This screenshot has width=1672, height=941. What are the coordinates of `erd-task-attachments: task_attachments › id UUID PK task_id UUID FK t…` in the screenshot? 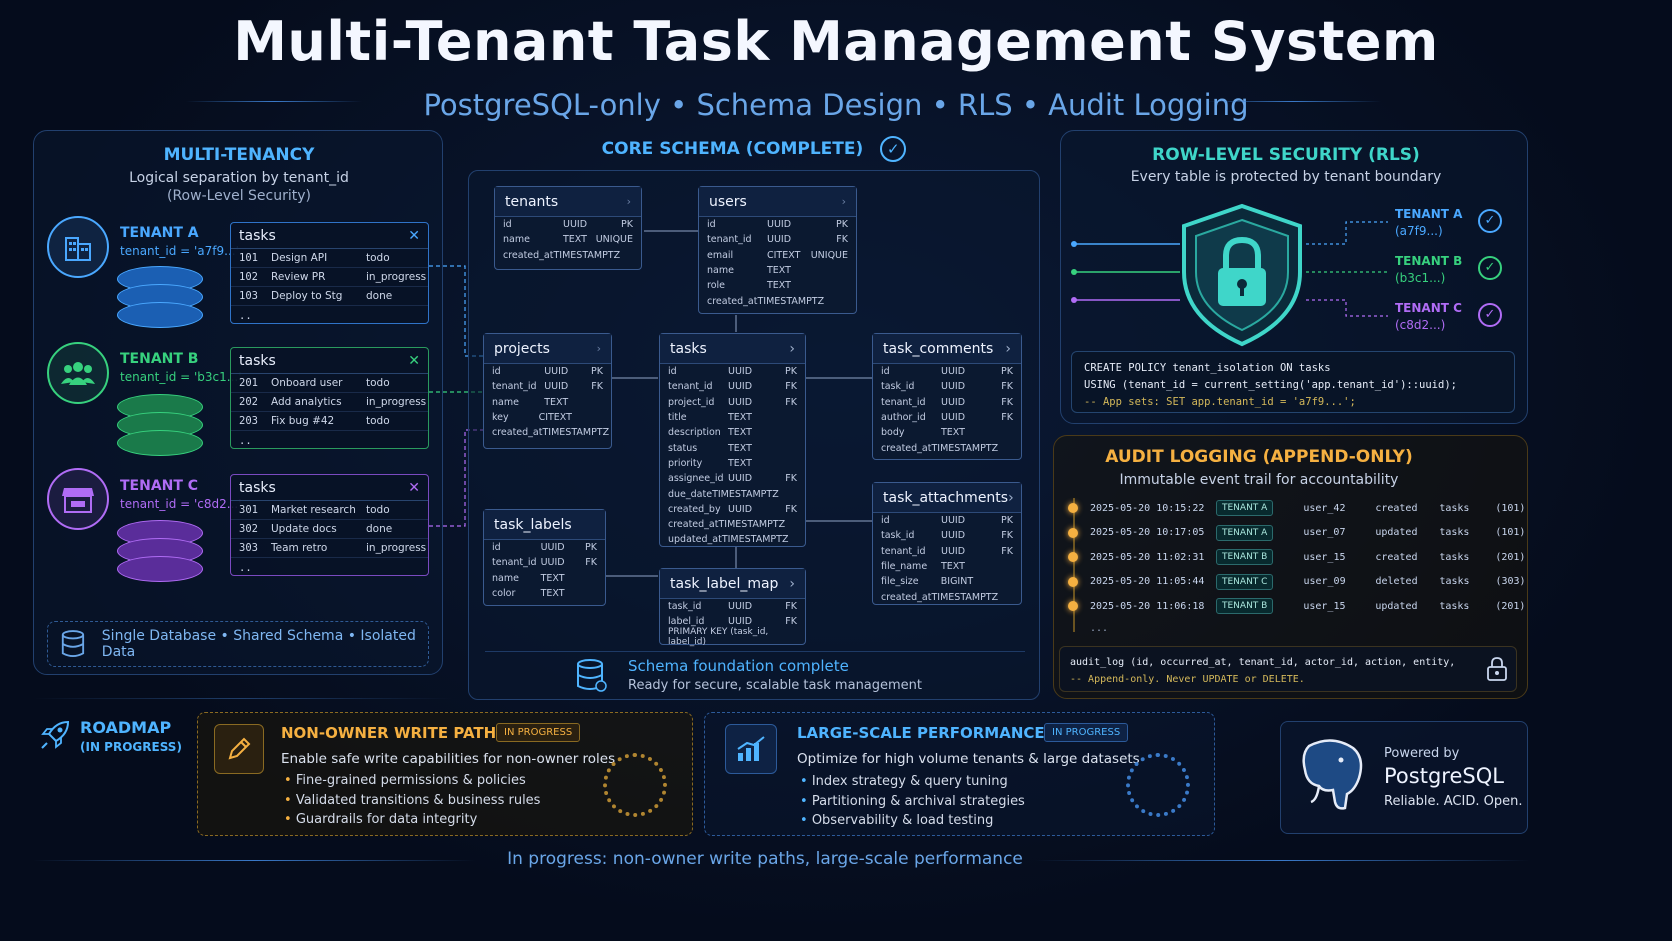 It's located at (947, 543).